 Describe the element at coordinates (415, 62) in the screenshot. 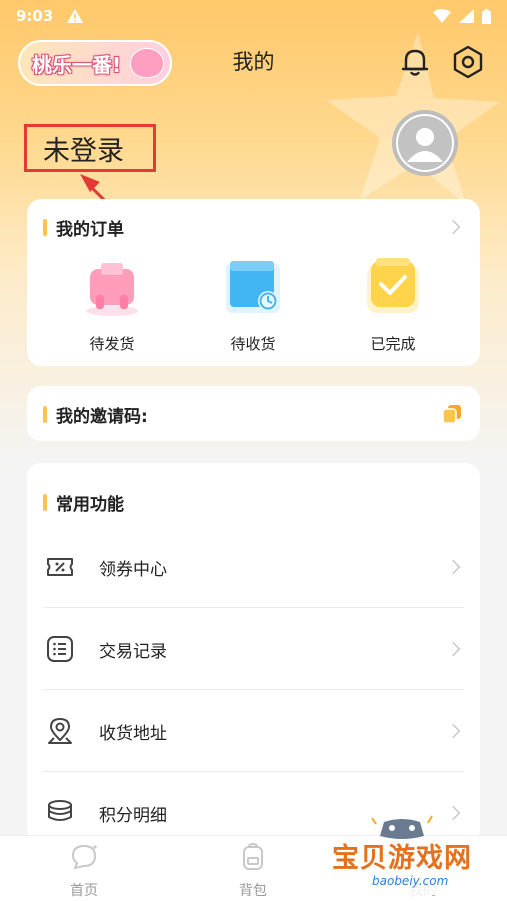

I see `bell-icon` at that location.